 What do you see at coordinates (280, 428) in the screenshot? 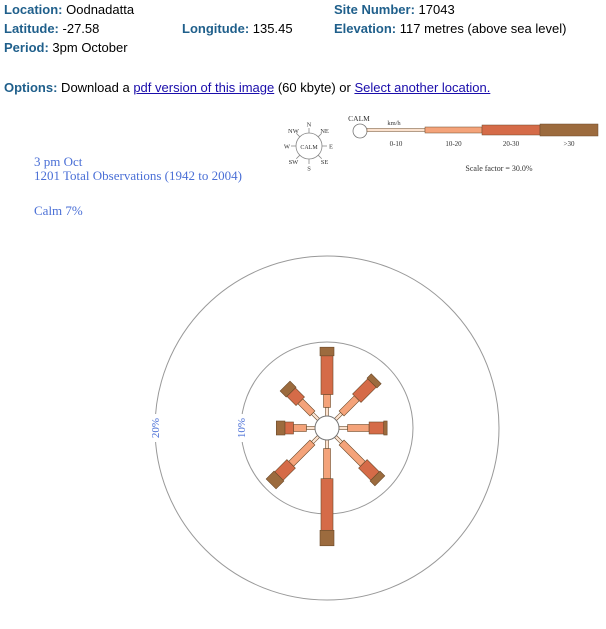
I see `bar-w-gt30` at bounding box center [280, 428].